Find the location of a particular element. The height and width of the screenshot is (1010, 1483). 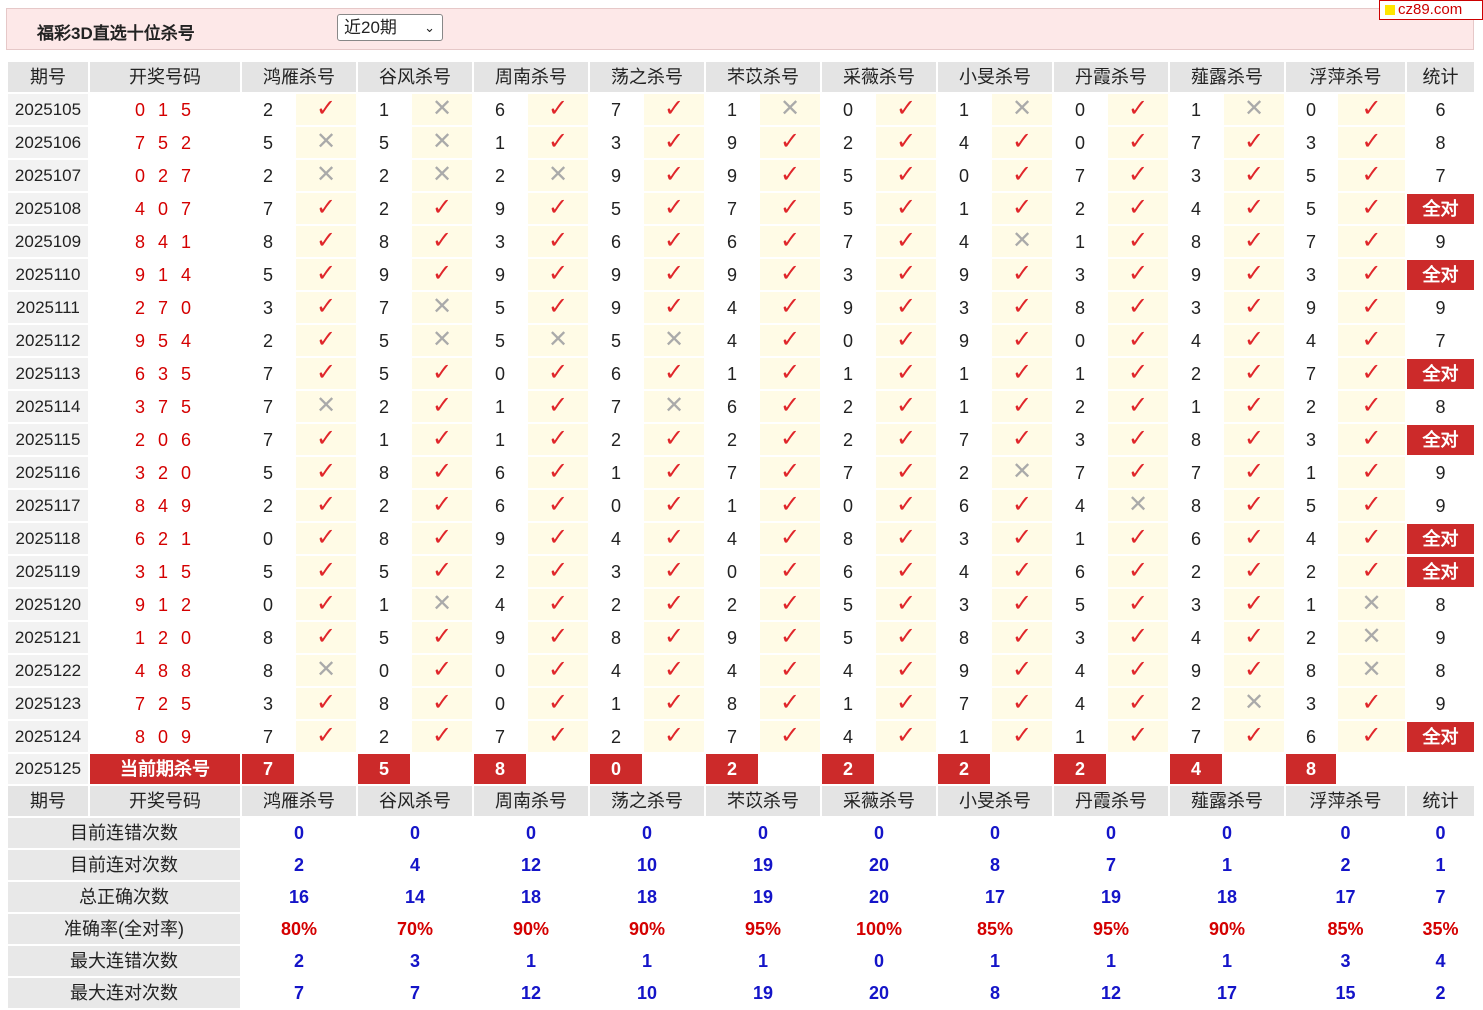

kill-number: 6 is located at coordinates (1311, 736).